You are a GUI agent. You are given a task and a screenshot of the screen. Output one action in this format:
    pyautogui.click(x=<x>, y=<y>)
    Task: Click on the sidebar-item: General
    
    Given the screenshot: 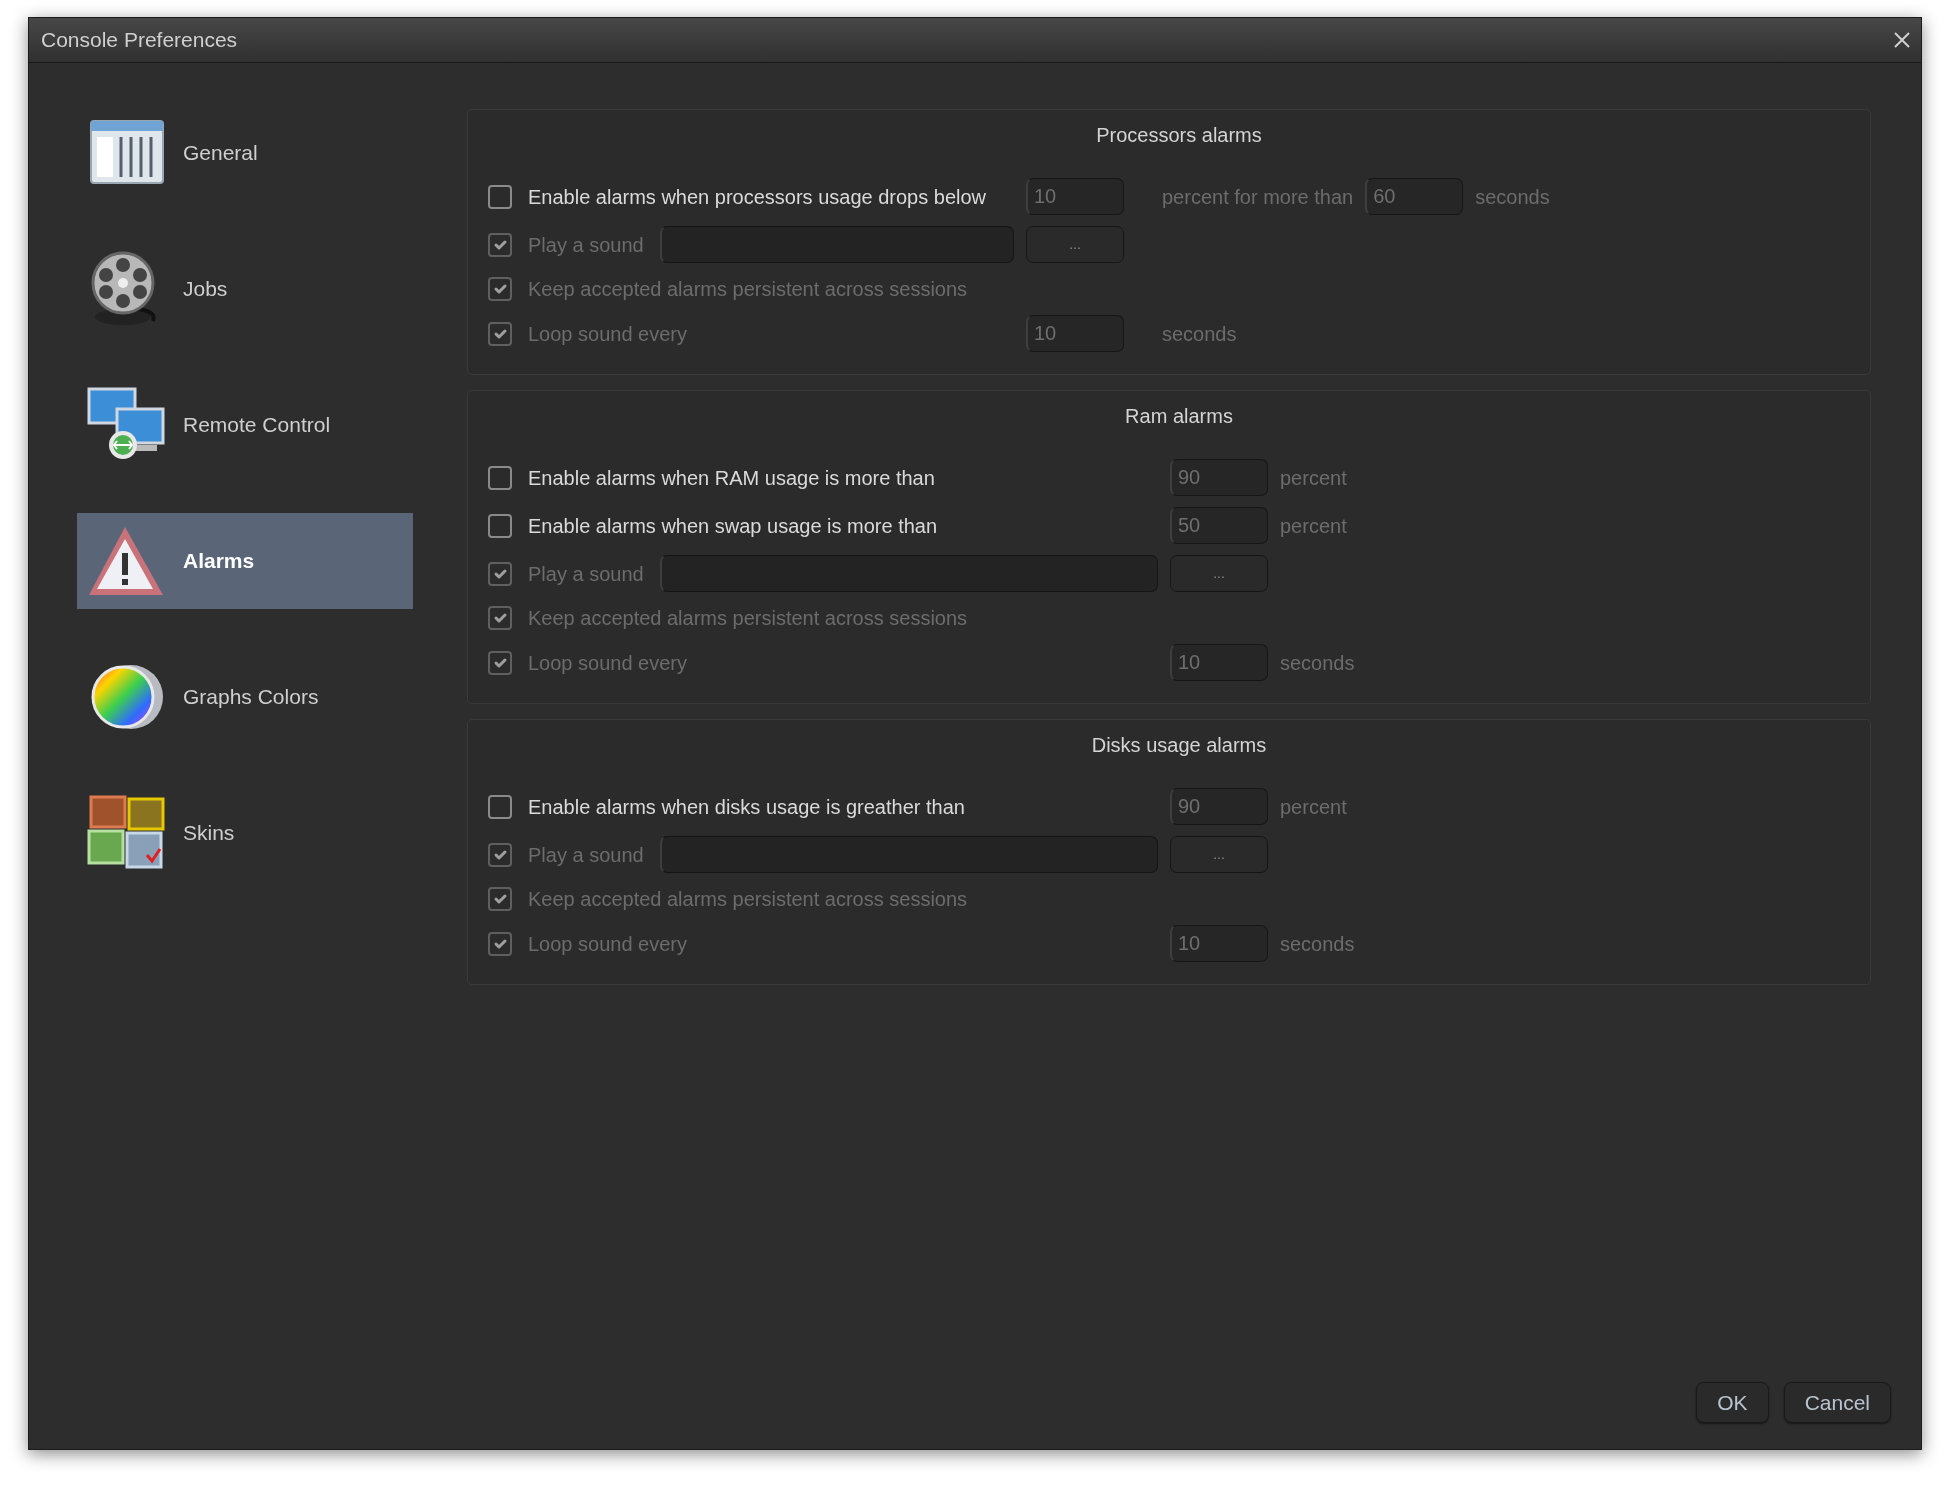 What is the action you would take?
    pyautogui.click(x=245, y=153)
    